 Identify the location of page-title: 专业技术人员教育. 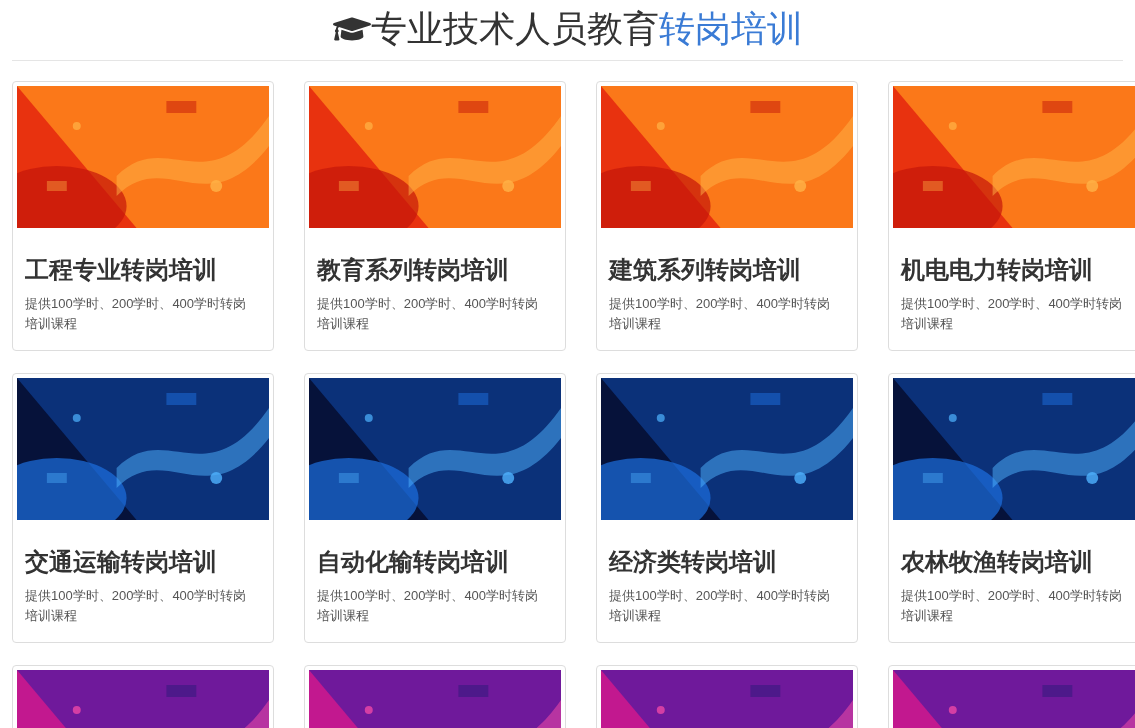
(514, 29).